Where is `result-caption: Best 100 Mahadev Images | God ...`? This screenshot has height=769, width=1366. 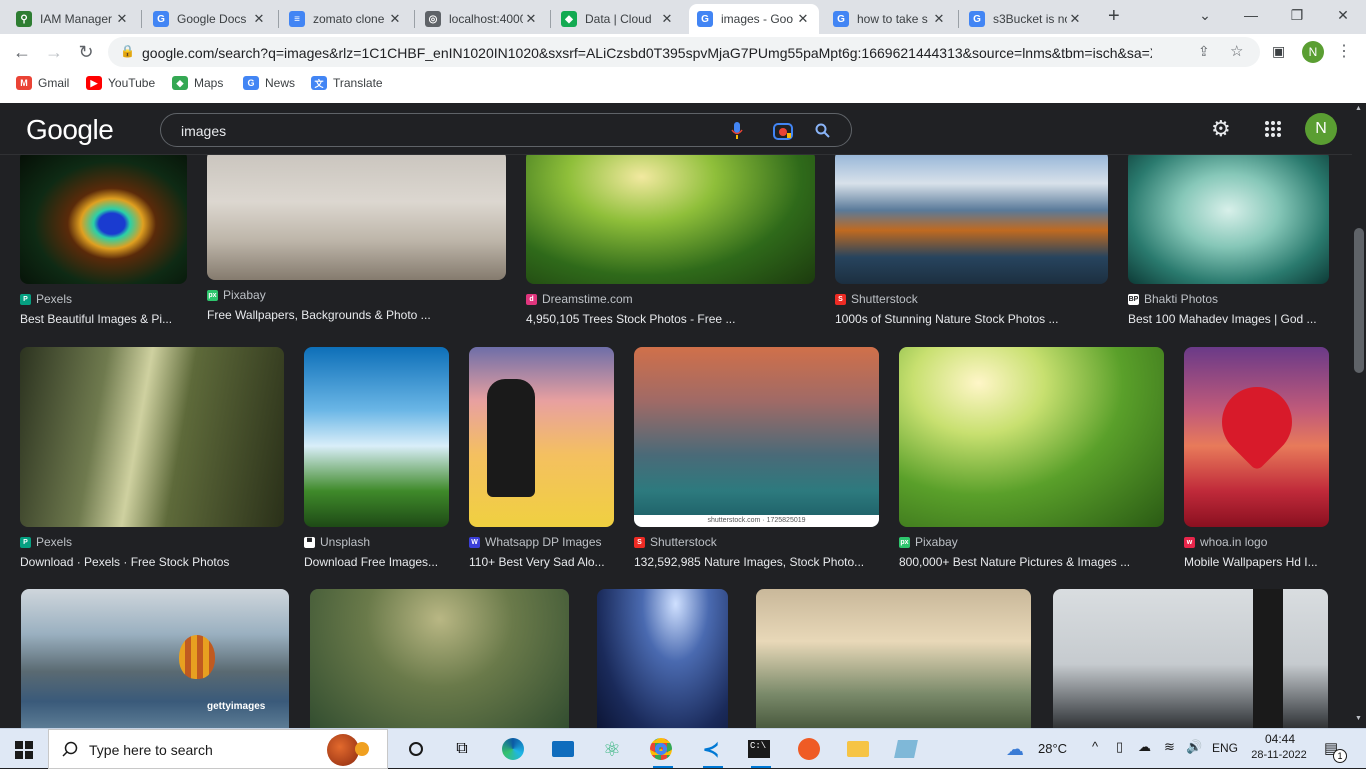 result-caption: Best 100 Mahadev Images | God ... is located at coordinates (1228, 319).